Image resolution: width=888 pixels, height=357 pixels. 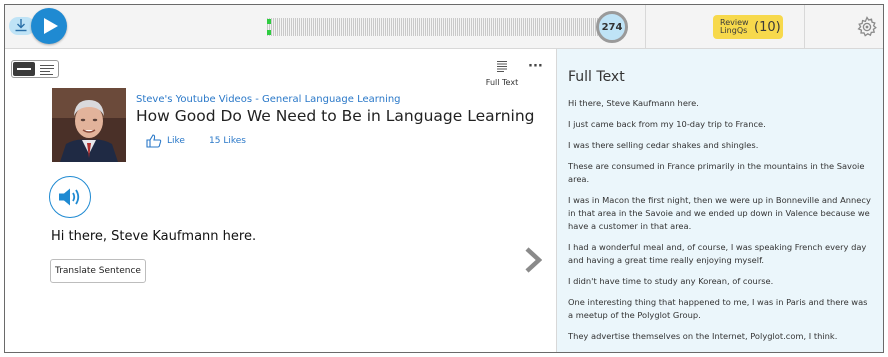 I want to click on like-button: Like, so click(x=165, y=141).